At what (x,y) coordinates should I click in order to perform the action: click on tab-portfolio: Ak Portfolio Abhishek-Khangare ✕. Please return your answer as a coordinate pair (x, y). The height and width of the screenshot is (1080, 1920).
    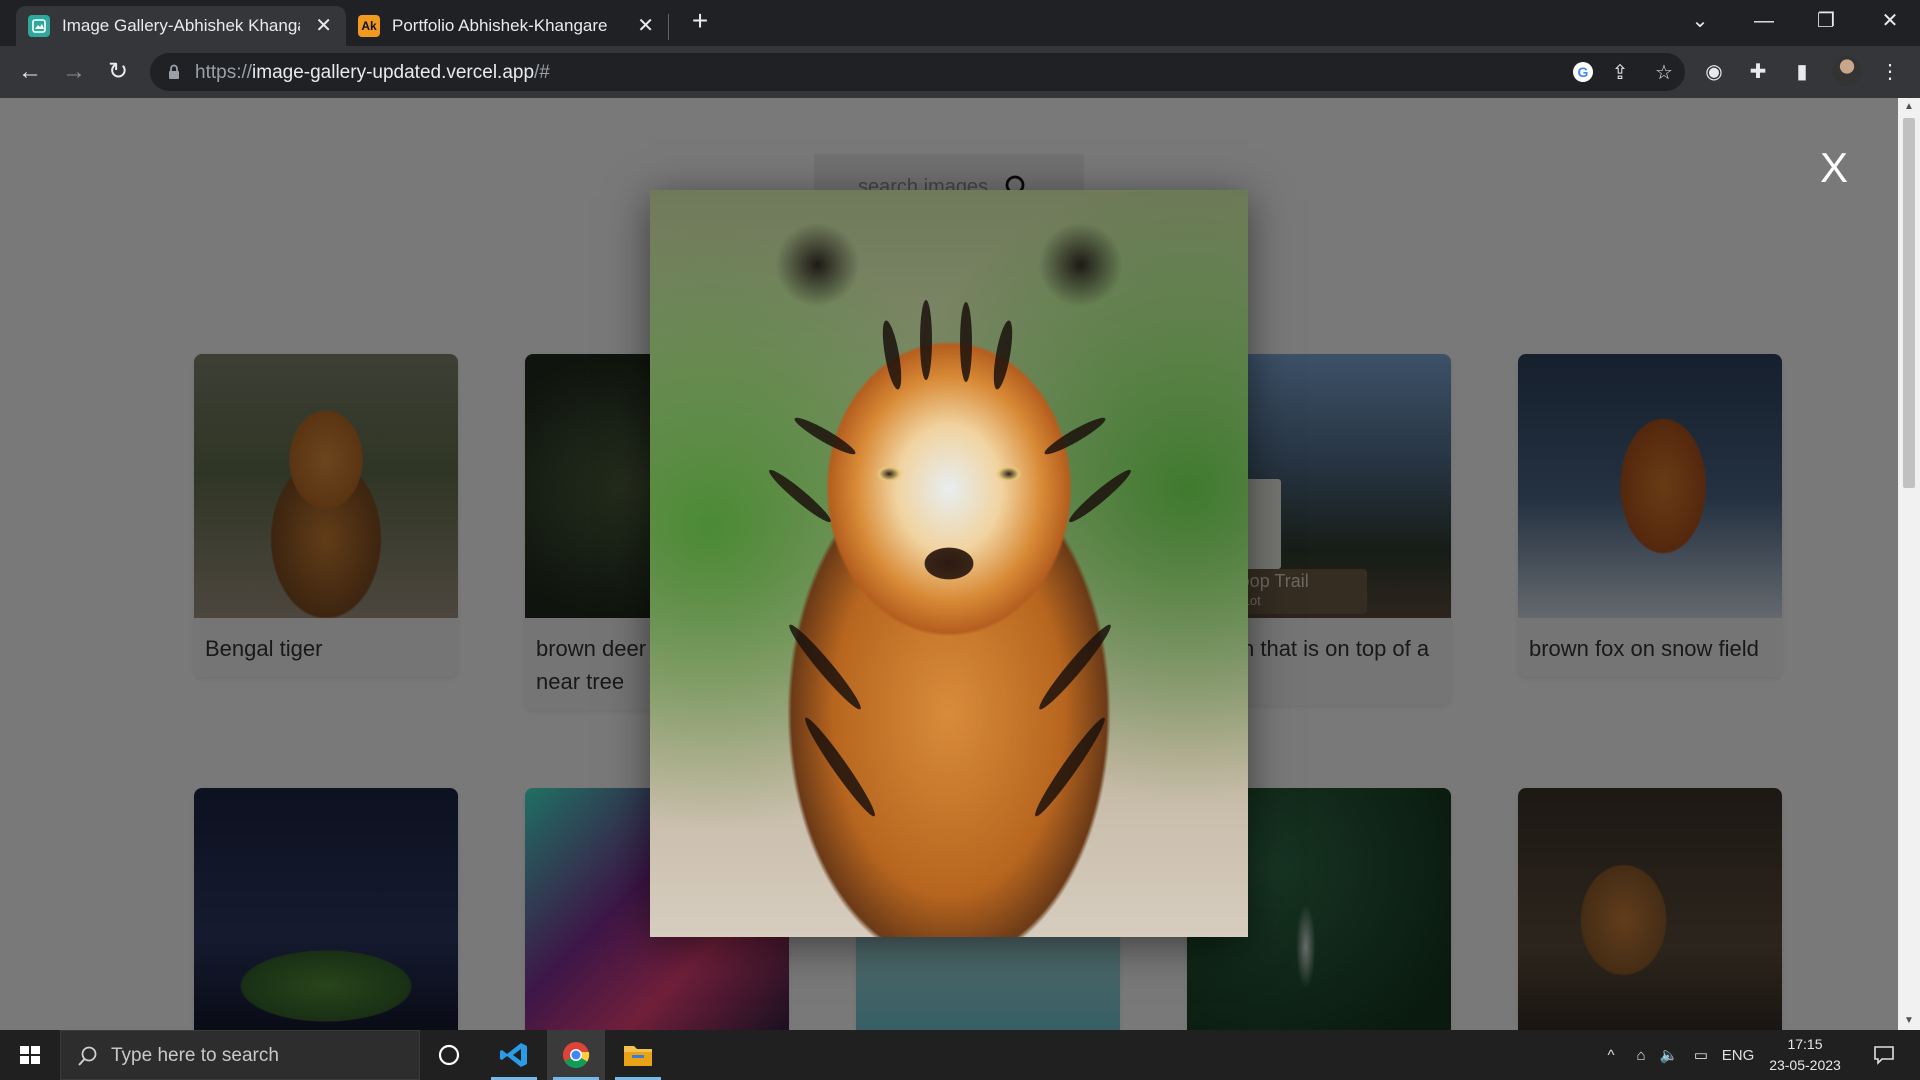
    Looking at the image, I should click on (507, 26).